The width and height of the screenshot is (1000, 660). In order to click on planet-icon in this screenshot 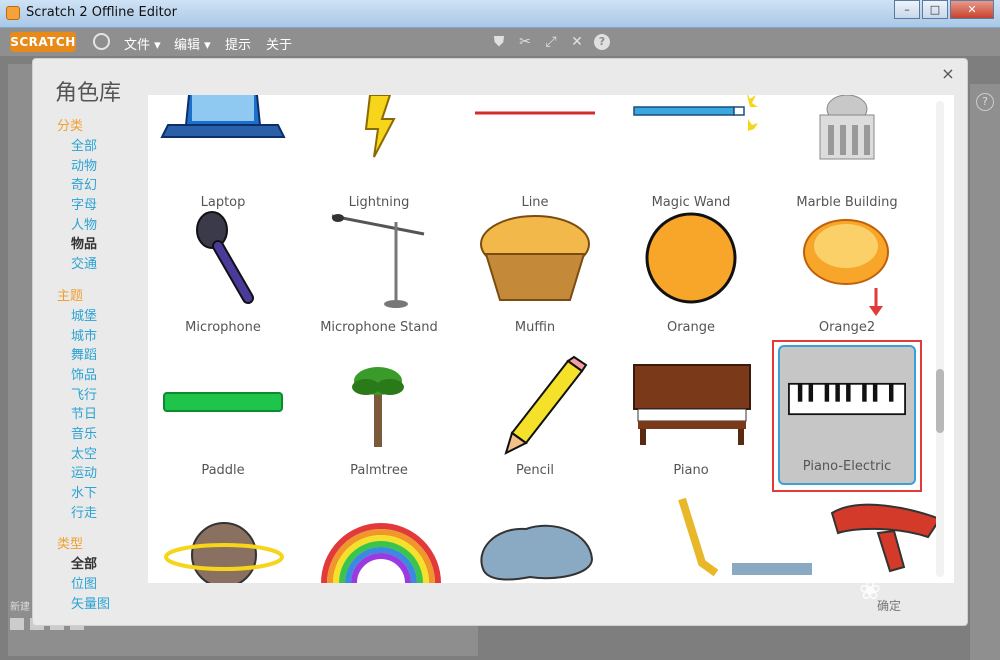, I will do `click(224, 552)`.